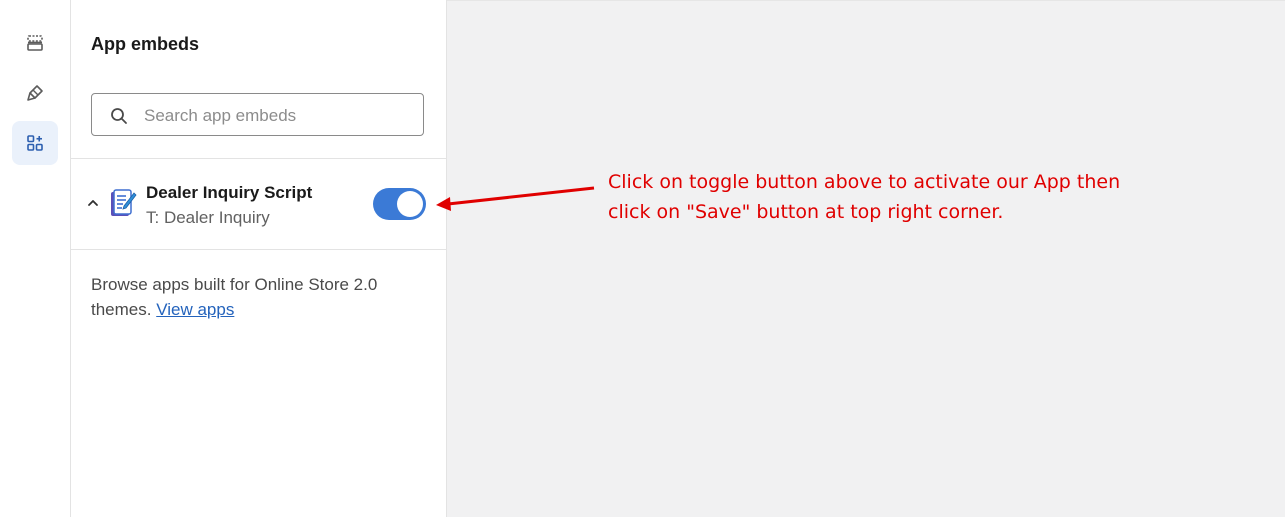 This screenshot has width=1285, height=517. I want to click on annotation-arrow, so click(515, 198).